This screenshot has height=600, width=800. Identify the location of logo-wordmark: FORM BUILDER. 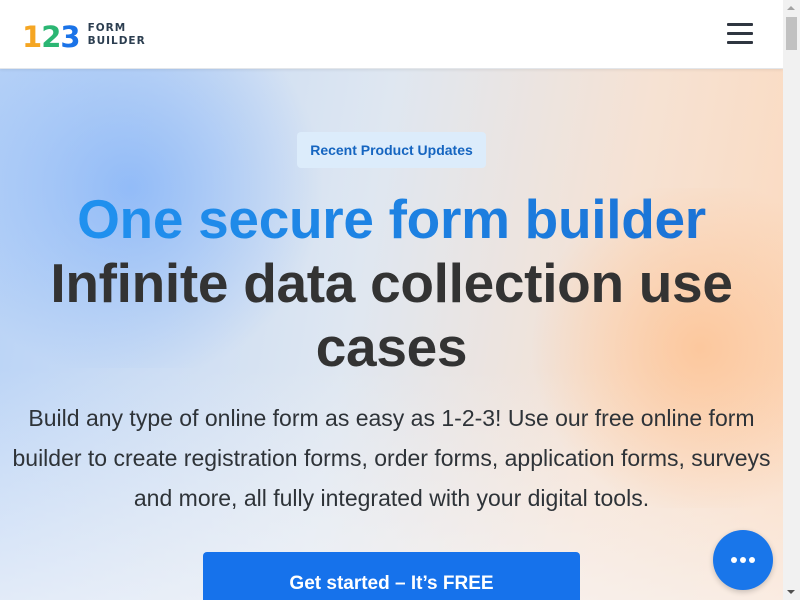
(117, 35).